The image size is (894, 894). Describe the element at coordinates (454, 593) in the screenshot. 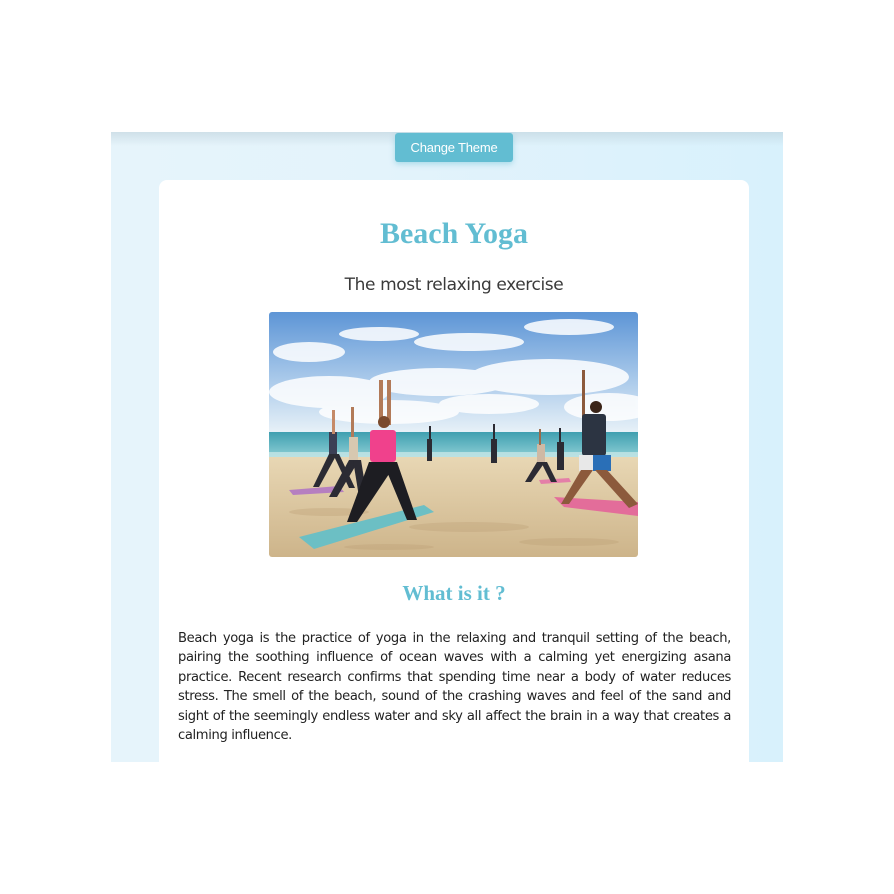

I see `section-heading: What is it ?` at that location.